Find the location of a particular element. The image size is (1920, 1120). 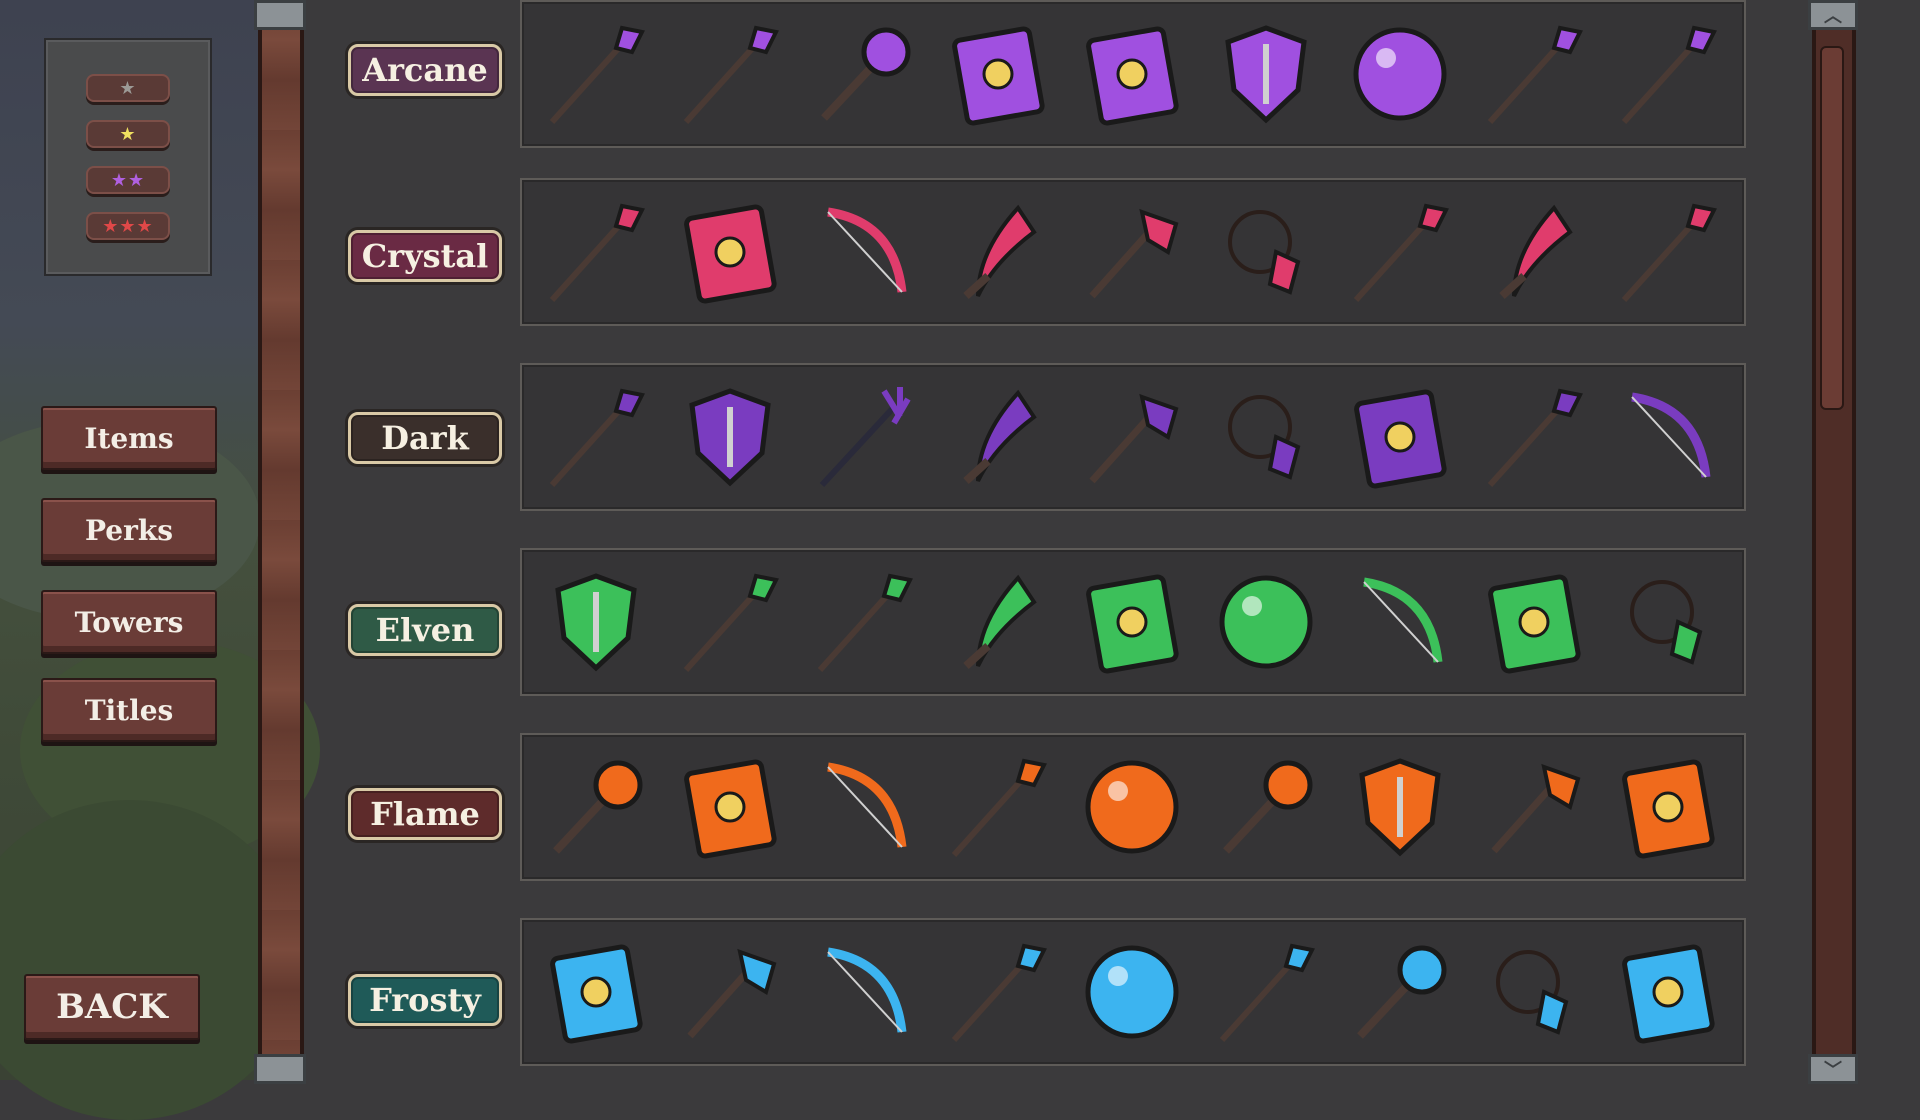

category-tag-crystal: Crystal is located at coordinates (425, 256).